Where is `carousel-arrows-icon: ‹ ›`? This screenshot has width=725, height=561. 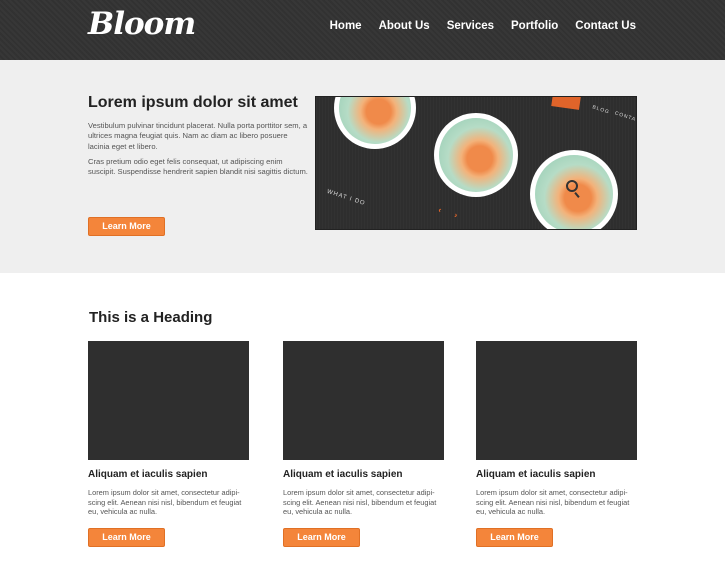 carousel-arrows-icon: ‹ › is located at coordinates (451, 213).